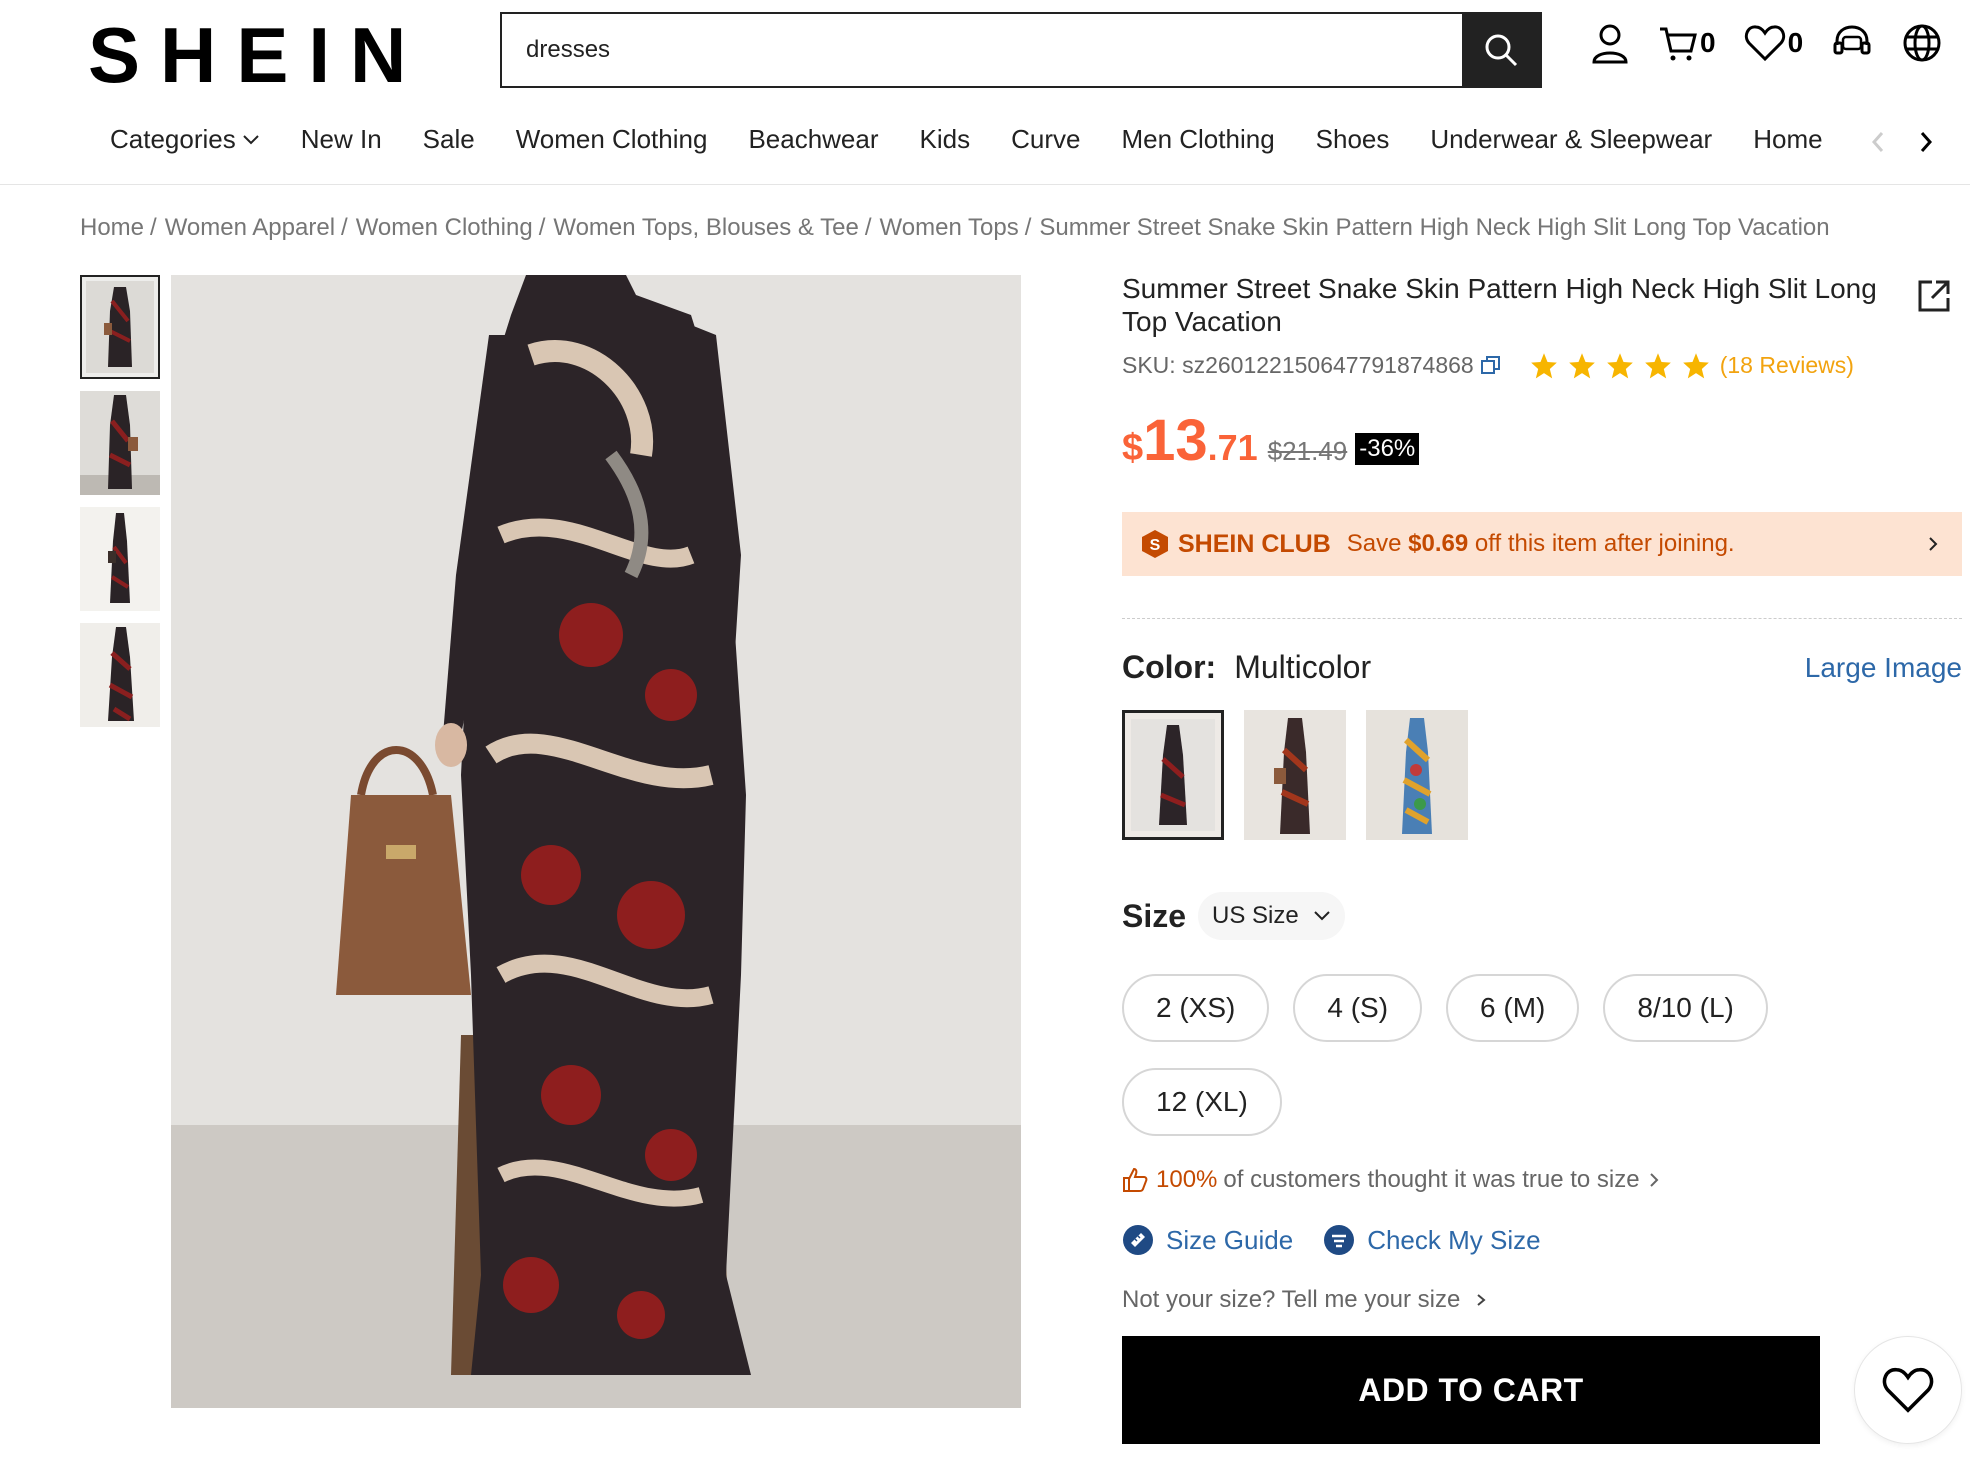  Describe the element at coordinates (1387, 449) in the screenshot. I see `discount-badge: -36%` at that location.